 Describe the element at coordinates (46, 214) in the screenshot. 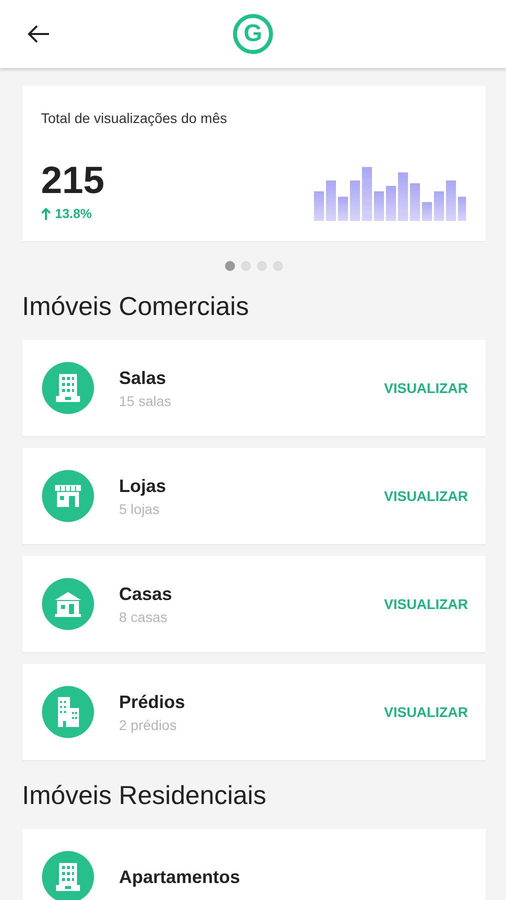

I see `up-arrow-icon` at that location.